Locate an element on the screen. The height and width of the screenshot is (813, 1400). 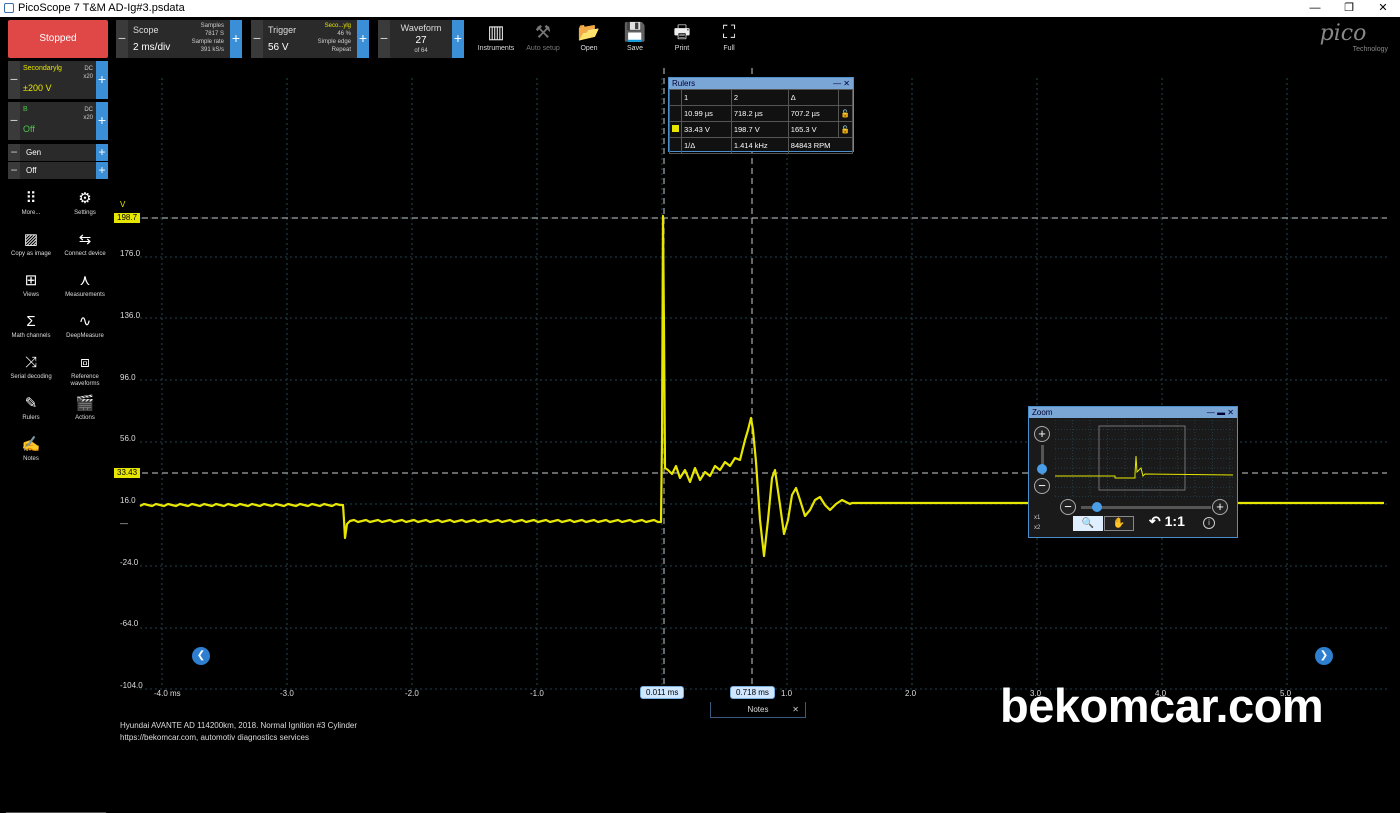
restore-button: ❐ is located at coordinates (1349, 8).